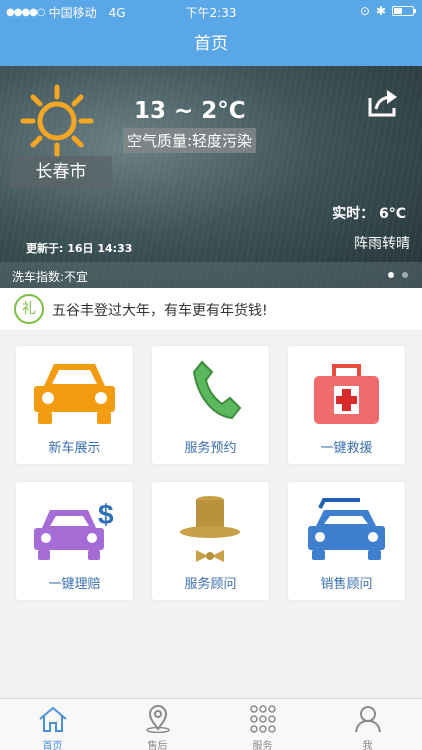 The width and height of the screenshot is (422, 750). What do you see at coordinates (263, 719) in the screenshot?
I see `grid-dots-icon` at bounding box center [263, 719].